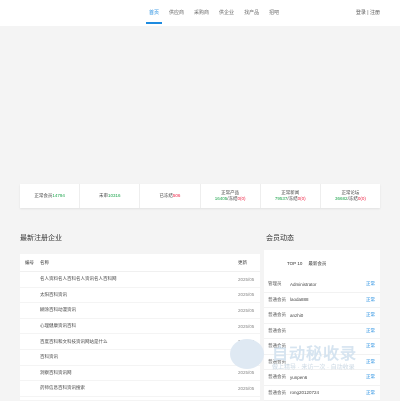  I want to click on stat-value: 14794, so click(58, 195).